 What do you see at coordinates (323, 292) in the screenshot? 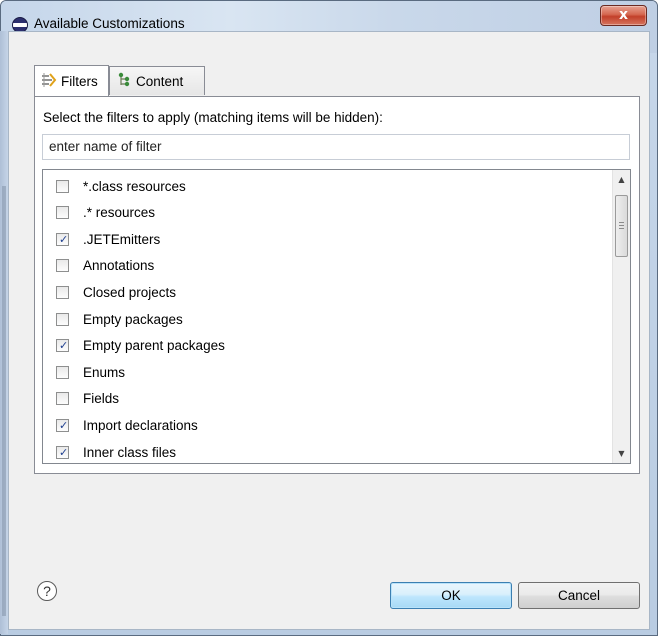
I see `list-item: Closed projects` at bounding box center [323, 292].